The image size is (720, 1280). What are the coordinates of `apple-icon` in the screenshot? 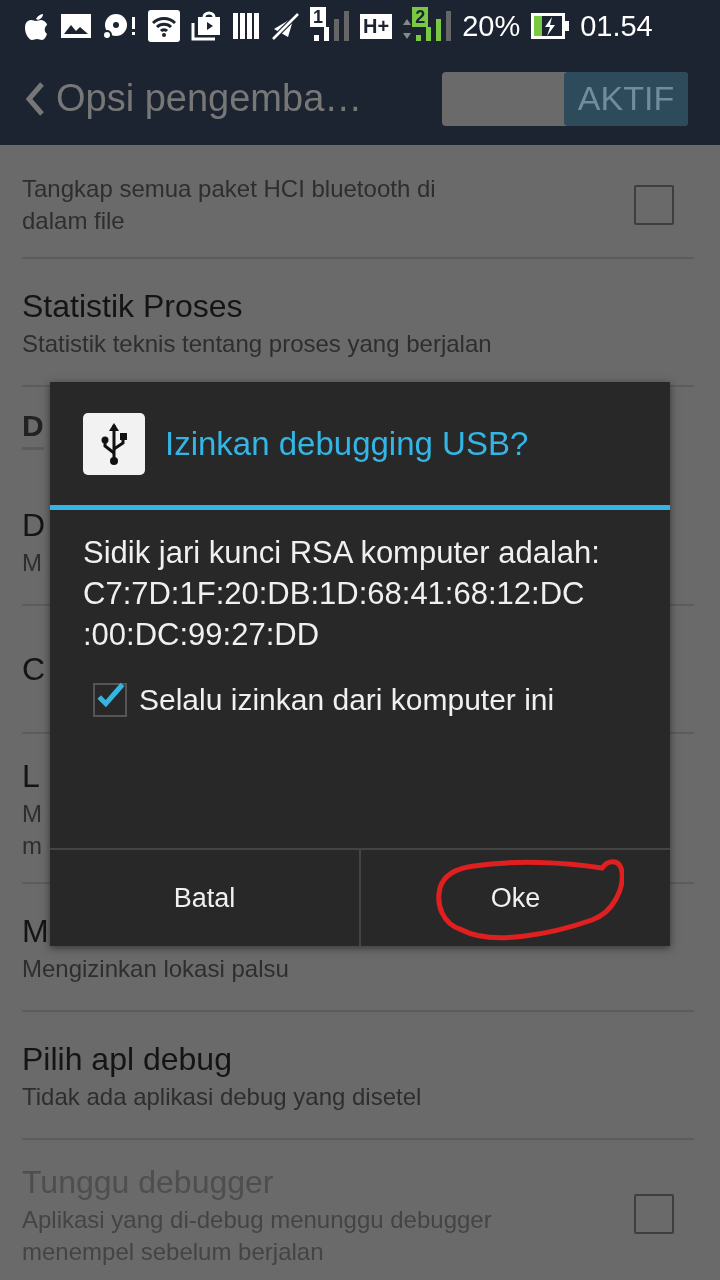 It's located at (36, 26).